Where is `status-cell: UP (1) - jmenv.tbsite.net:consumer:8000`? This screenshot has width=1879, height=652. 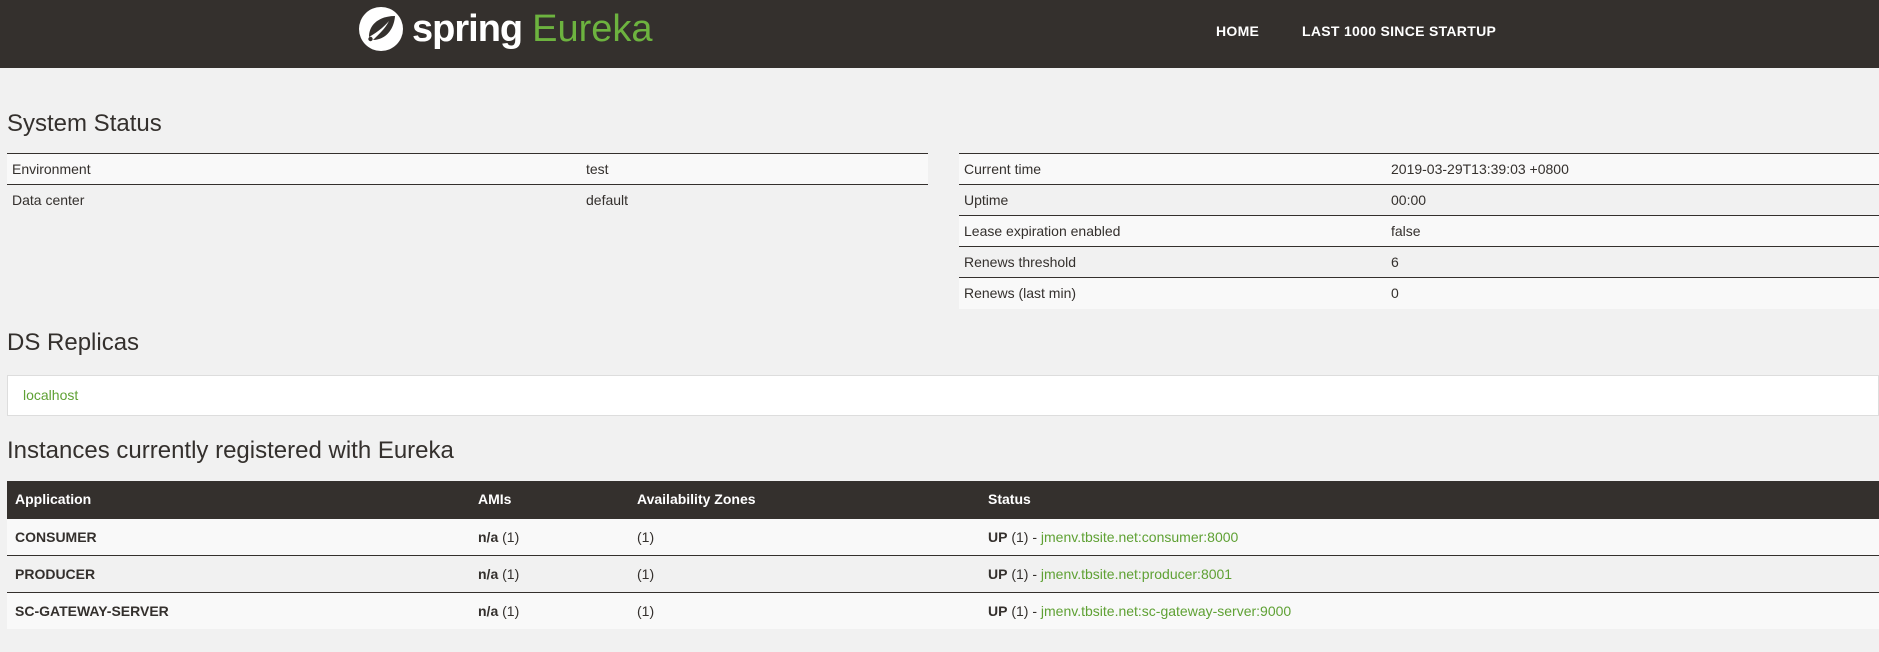 status-cell: UP (1) - jmenv.tbsite.net:consumer:8000 is located at coordinates (1429, 536).